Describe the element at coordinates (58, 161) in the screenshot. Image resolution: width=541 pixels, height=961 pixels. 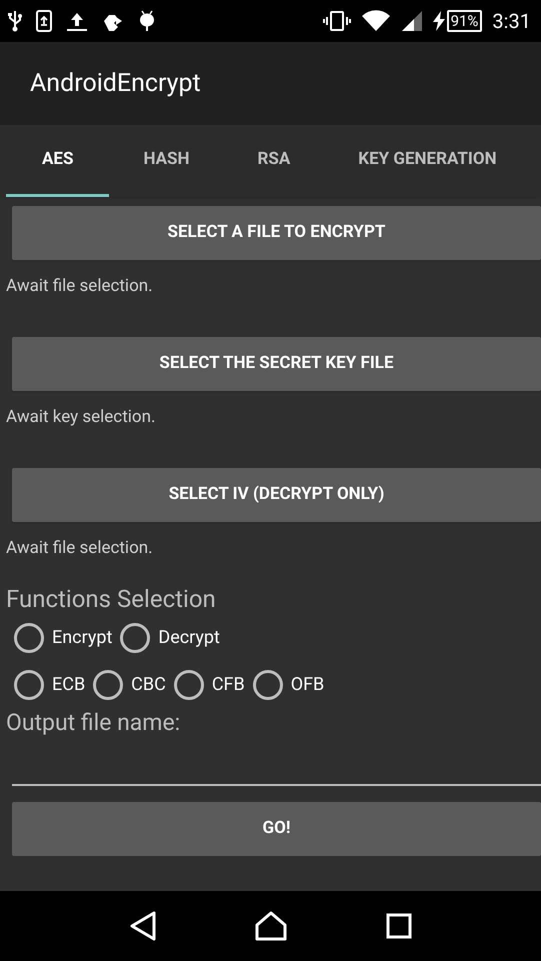
I see `tab: AES` at that location.